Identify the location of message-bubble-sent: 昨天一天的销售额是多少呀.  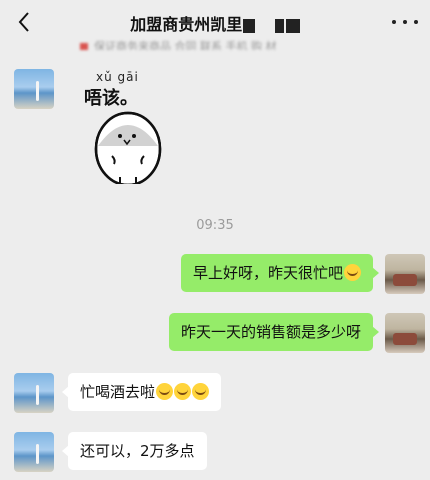
(274, 332).